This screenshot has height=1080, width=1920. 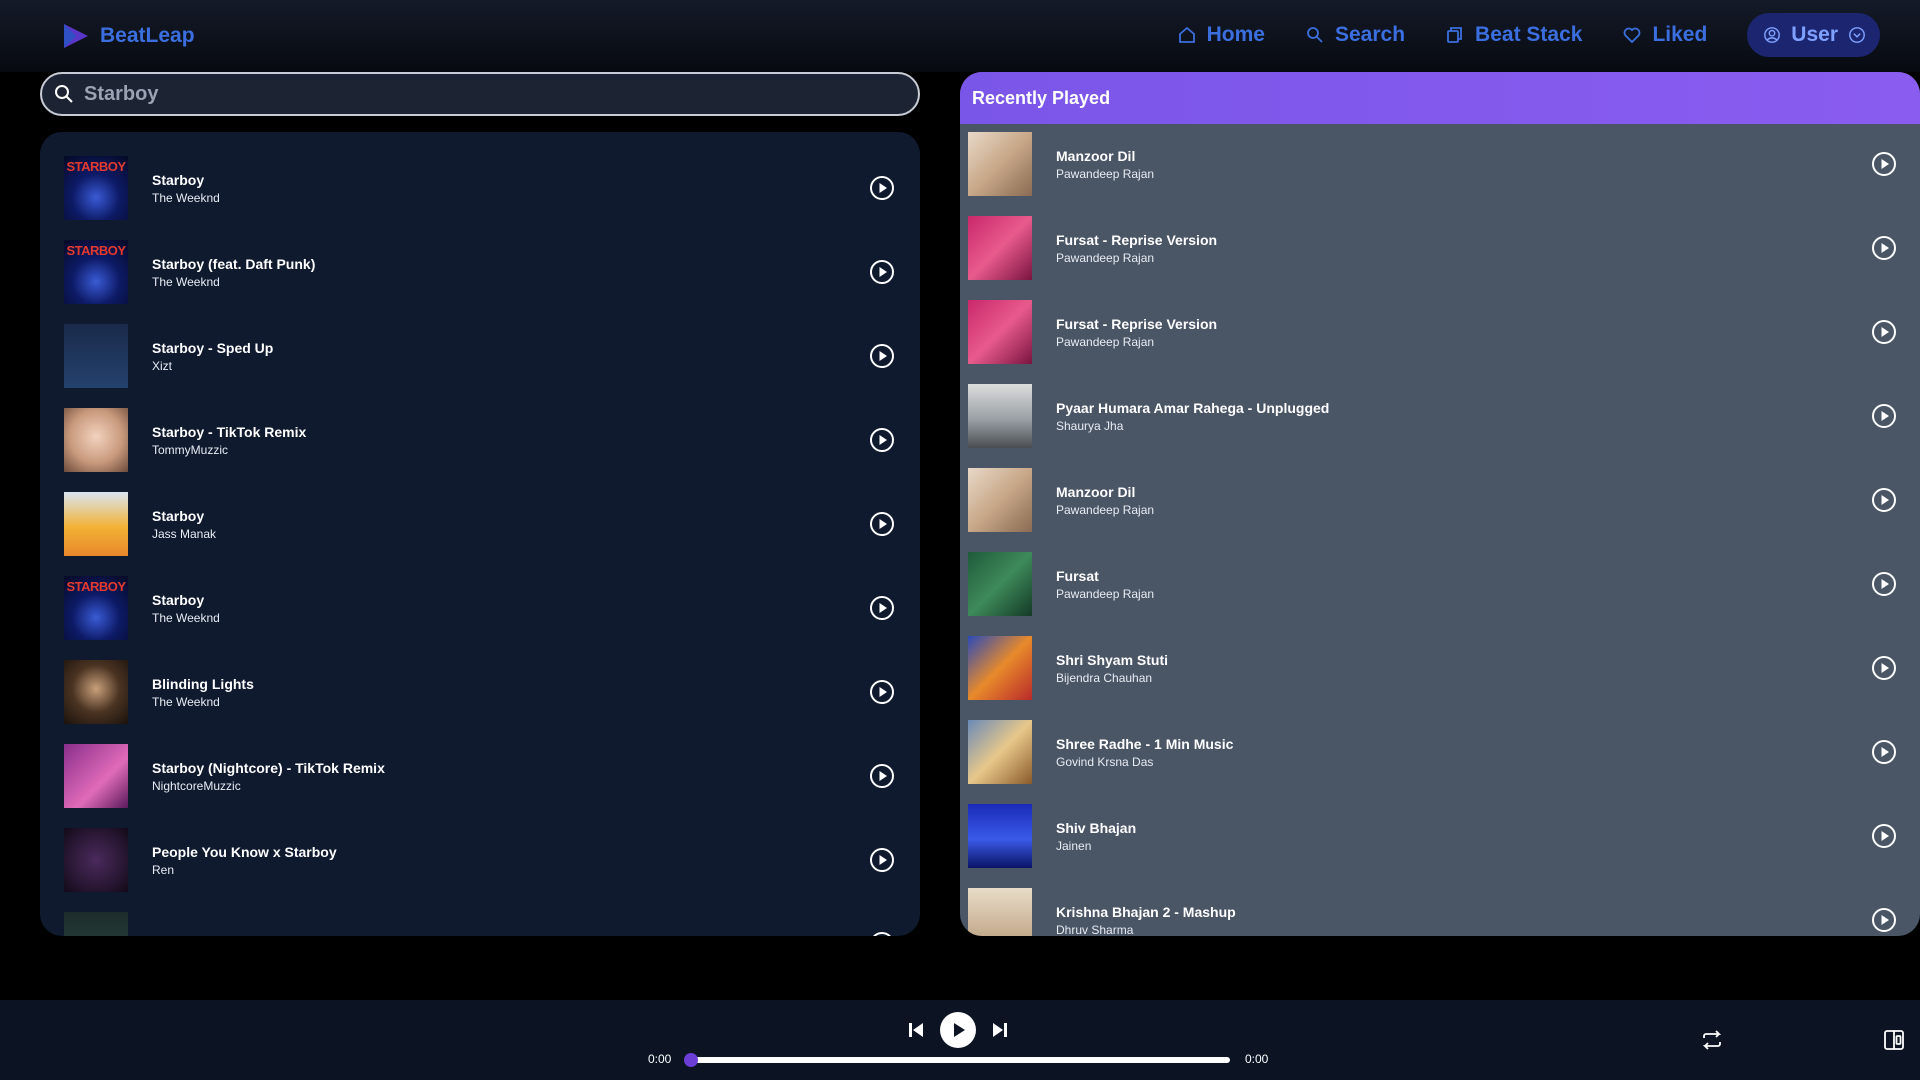 What do you see at coordinates (480, 356) in the screenshot?
I see `search-result-row: Starboy - Sped Up Xizt` at bounding box center [480, 356].